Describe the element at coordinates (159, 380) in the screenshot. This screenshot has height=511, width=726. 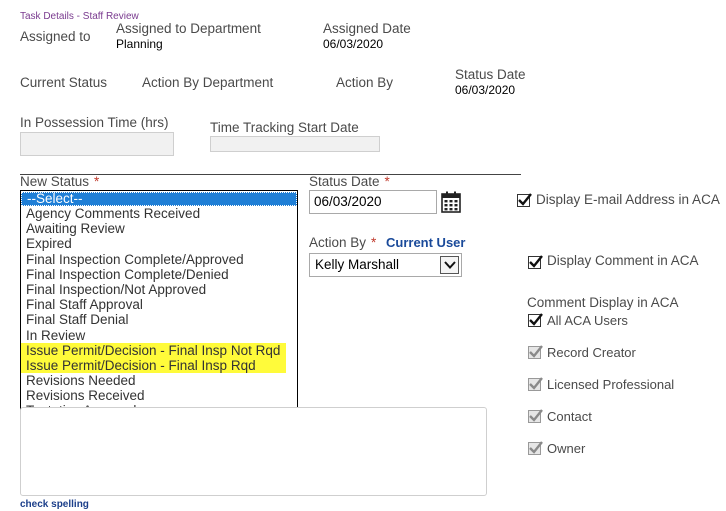
I see `status-option: Revisions Needed` at that location.